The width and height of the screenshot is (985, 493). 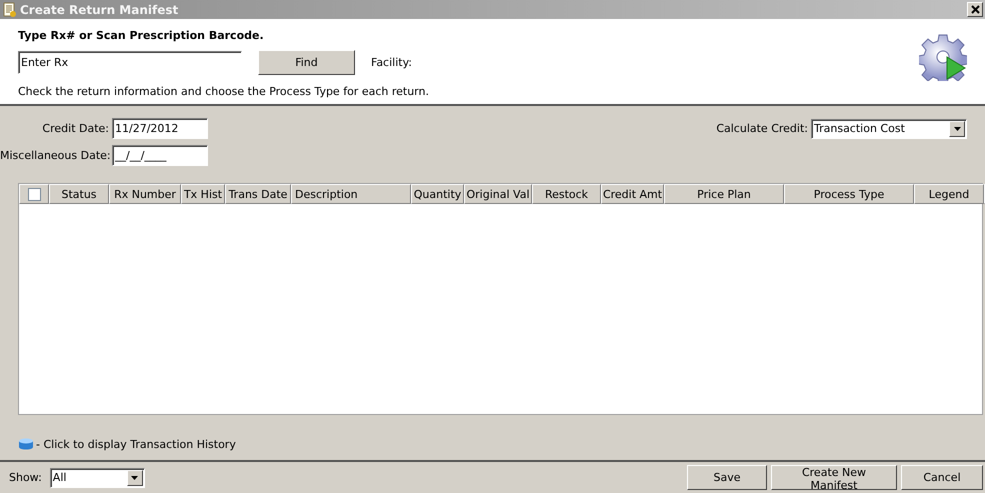 What do you see at coordinates (566, 194) in the screenshot?
I see `column-header: Restock` at bounding box center [566, 194].